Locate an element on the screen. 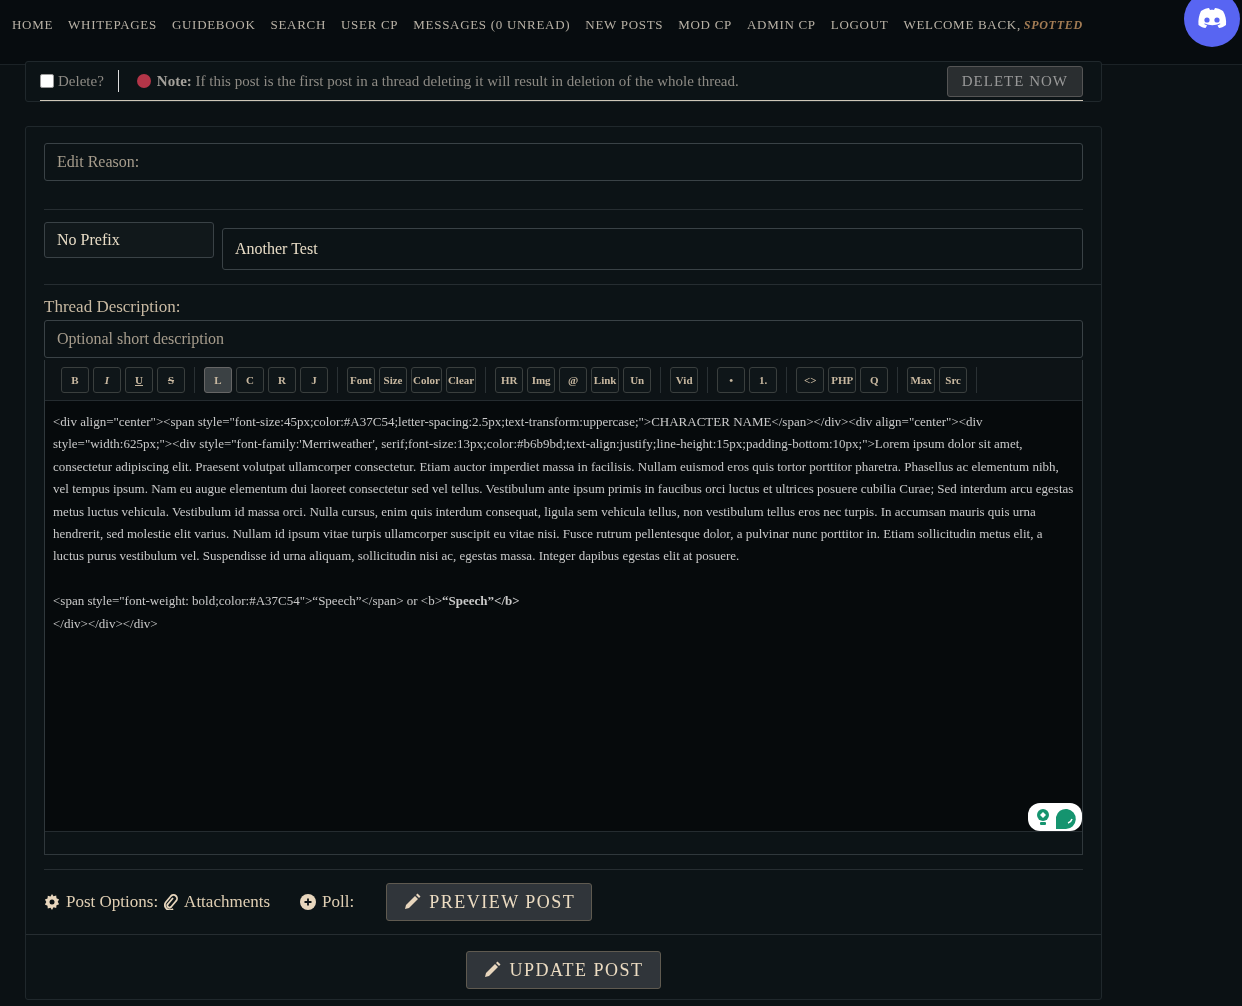  discord-icon is located at coordinates (1212, 23).